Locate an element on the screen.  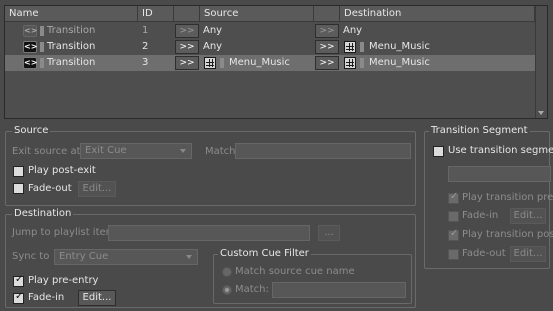
custom-cue-filter-title: Custom Cue Filter is located at coordinates (264, 254).